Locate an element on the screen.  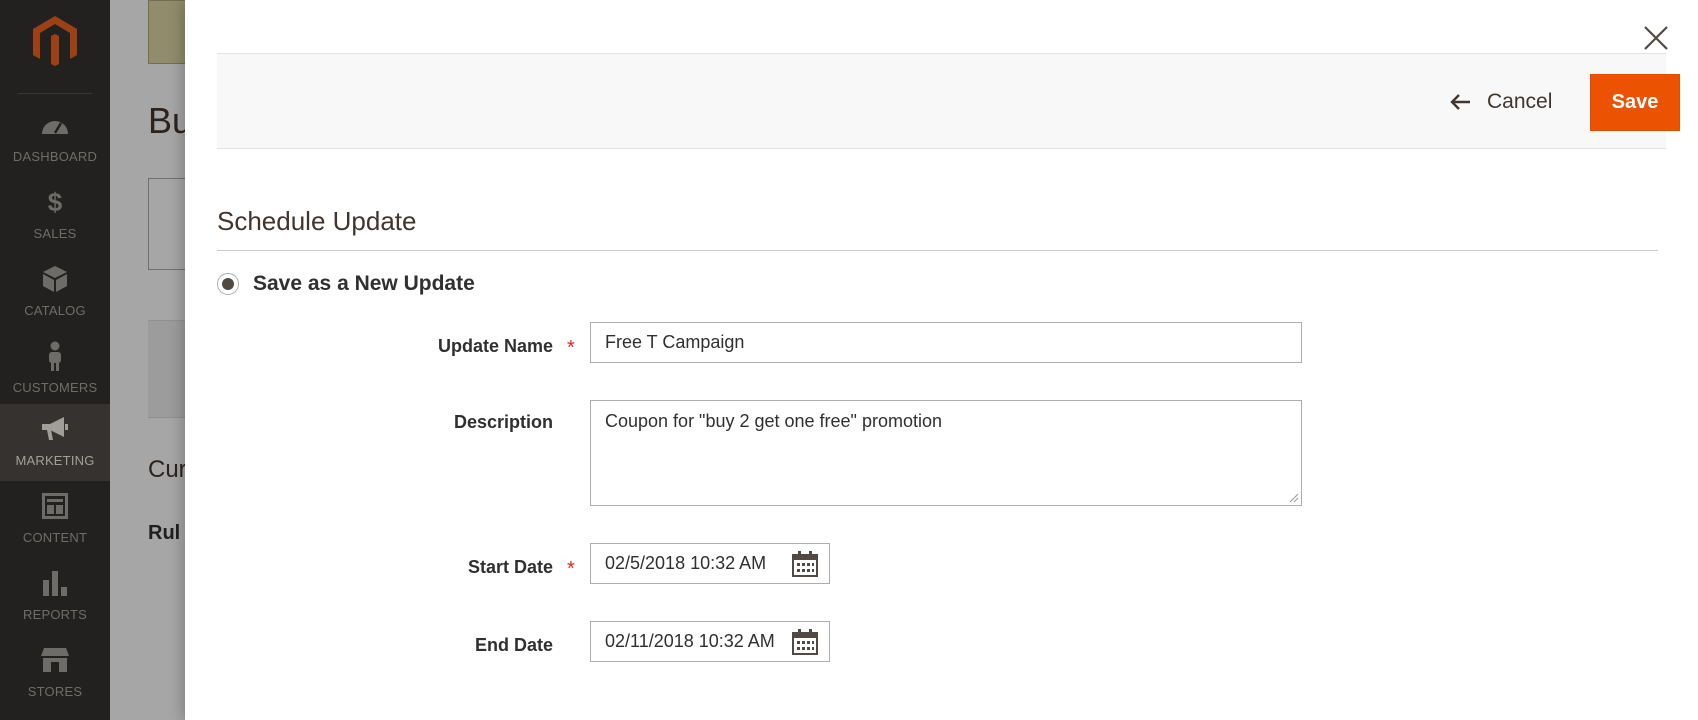
modal-backdrop is located at coordinates (92, 360).